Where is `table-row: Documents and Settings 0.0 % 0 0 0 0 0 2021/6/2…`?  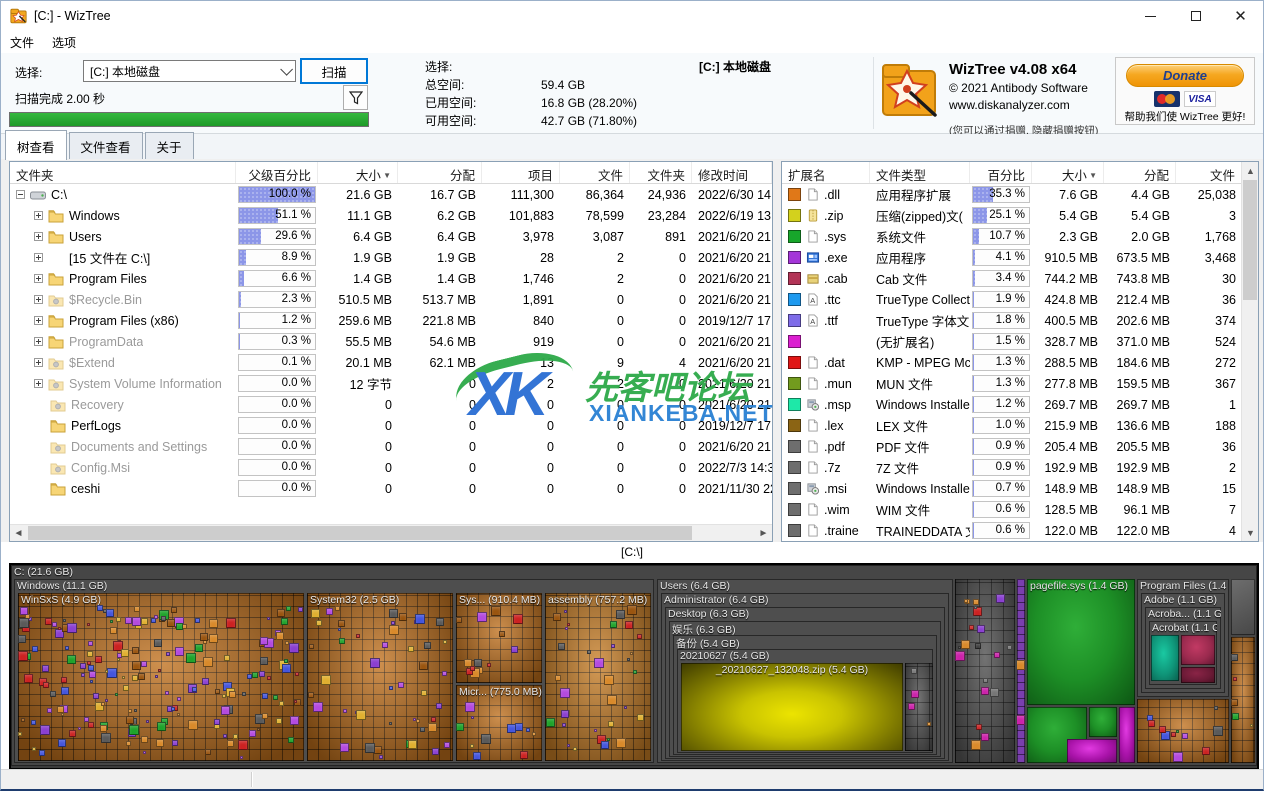 table-row: Documents and Settings 0.0 % 0 0 0 0 0 2021/6/2… is located at coordinates (391, 446).